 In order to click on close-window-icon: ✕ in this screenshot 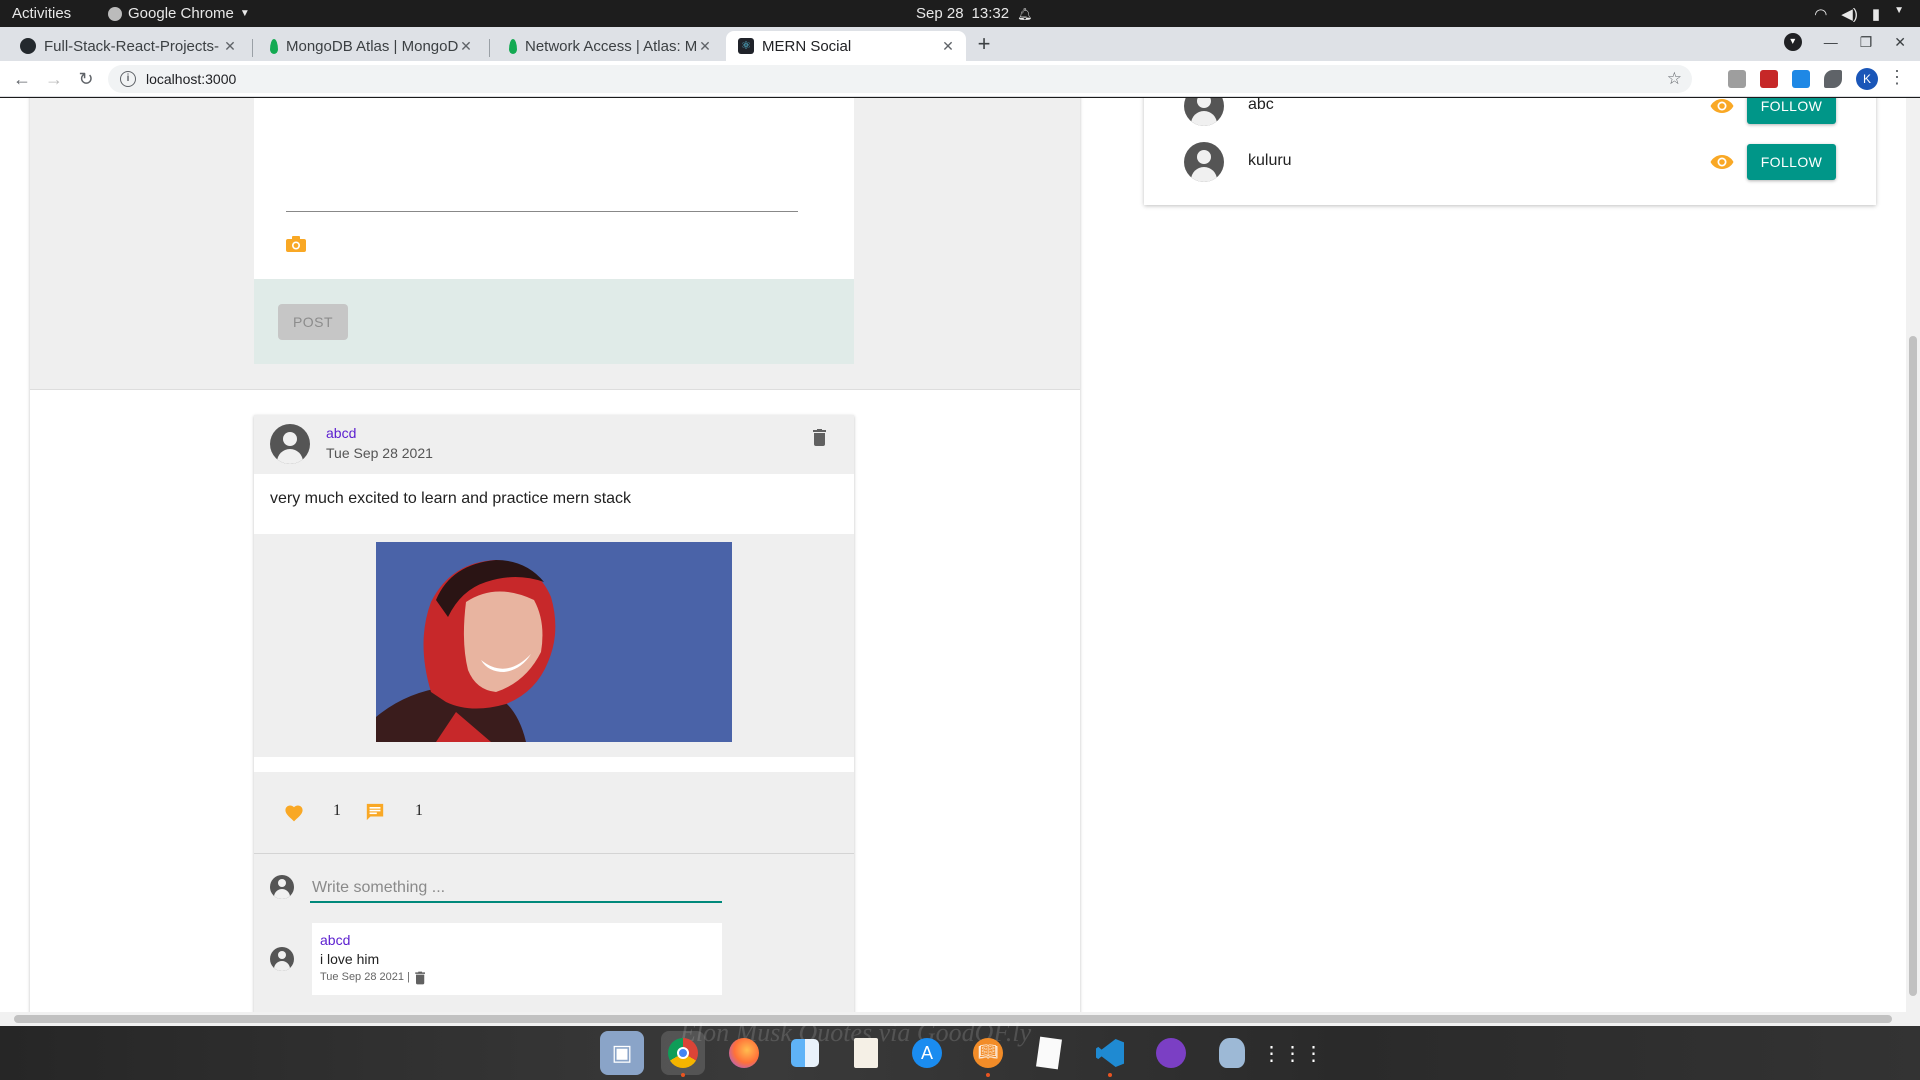, I will do `click(1900, 42)`.